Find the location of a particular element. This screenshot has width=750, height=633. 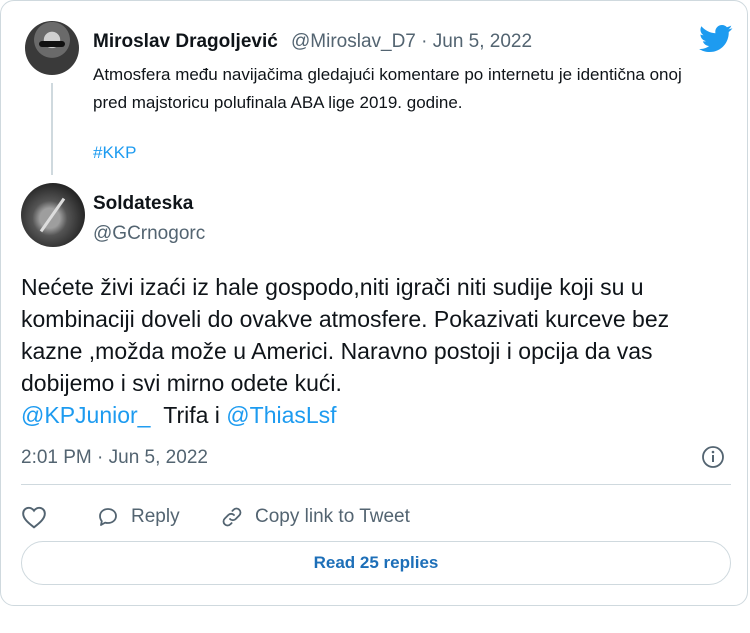

quoted-author-name: Miroslav Dragoljević is located at coordinates (185, 42).